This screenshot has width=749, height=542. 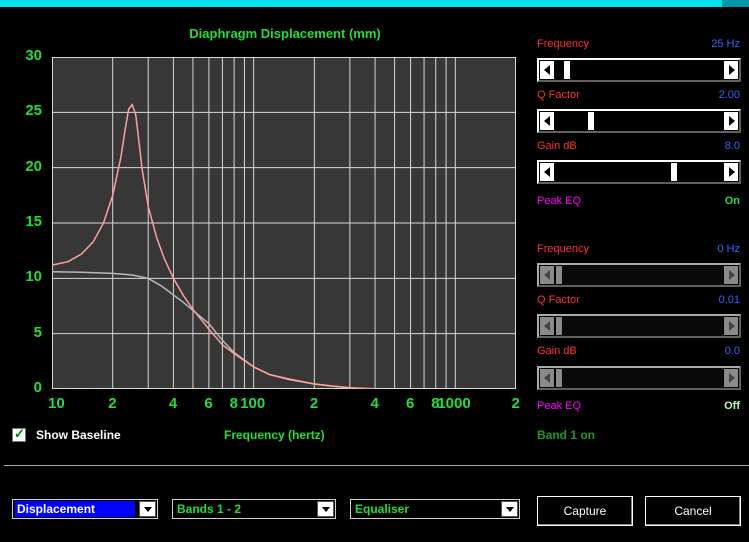 I want to click on band1-q-slider, so click(x=639, y=121).